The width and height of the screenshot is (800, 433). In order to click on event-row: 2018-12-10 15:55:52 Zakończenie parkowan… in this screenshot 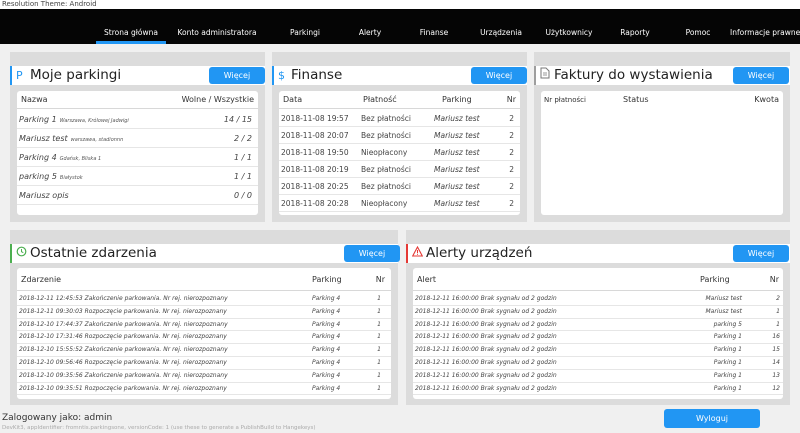, I will do `click(204, 350)`.